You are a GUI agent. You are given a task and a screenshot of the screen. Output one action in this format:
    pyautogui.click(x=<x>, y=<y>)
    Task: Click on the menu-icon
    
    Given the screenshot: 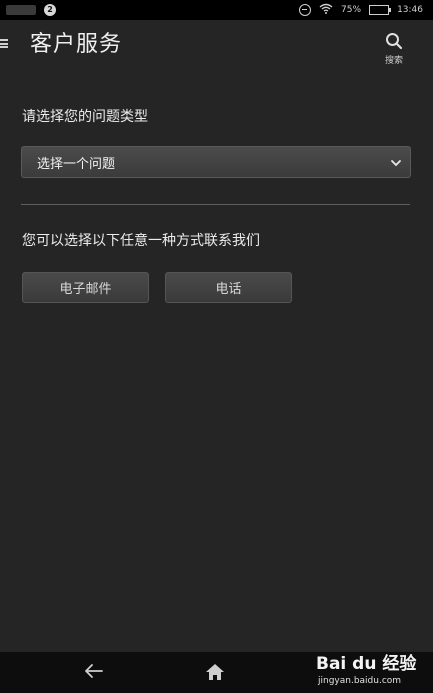 What is the action you would take?
    pyautogui.click(x=4, y=43)
    